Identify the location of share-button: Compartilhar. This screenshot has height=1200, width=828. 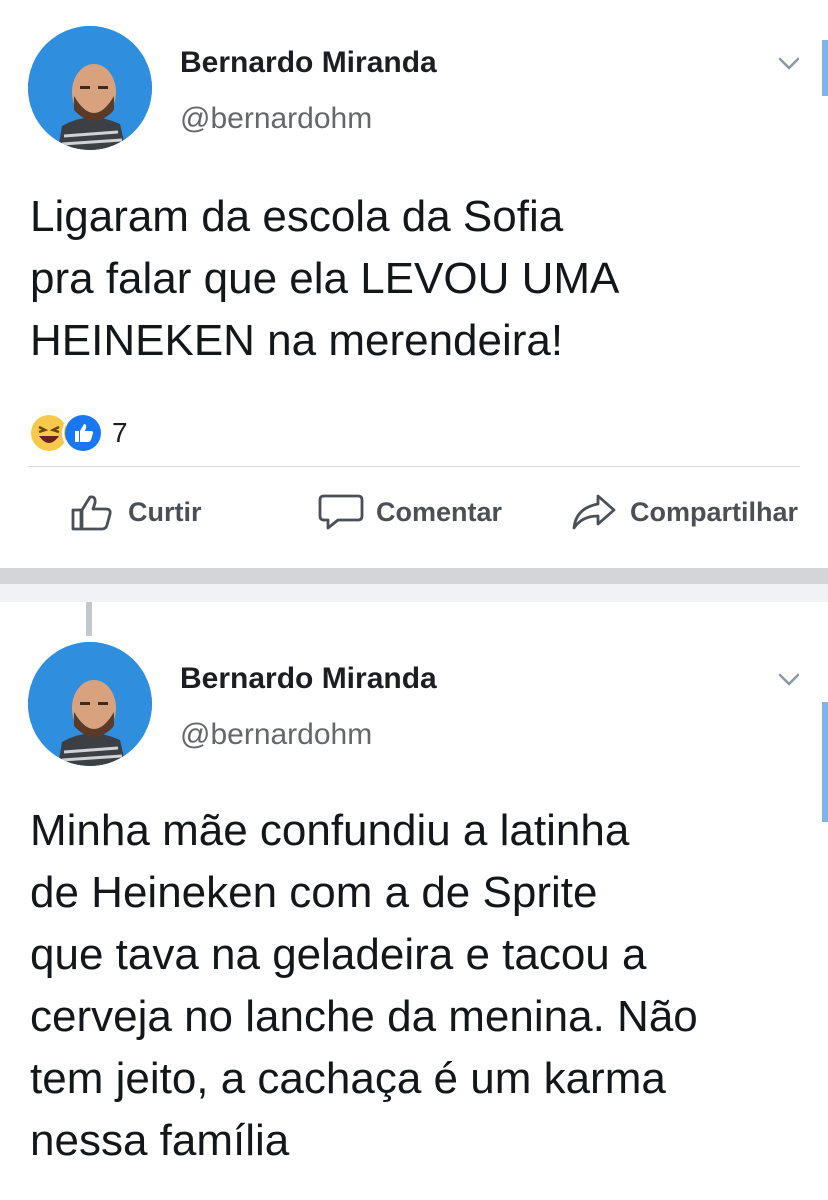
(684, 512).